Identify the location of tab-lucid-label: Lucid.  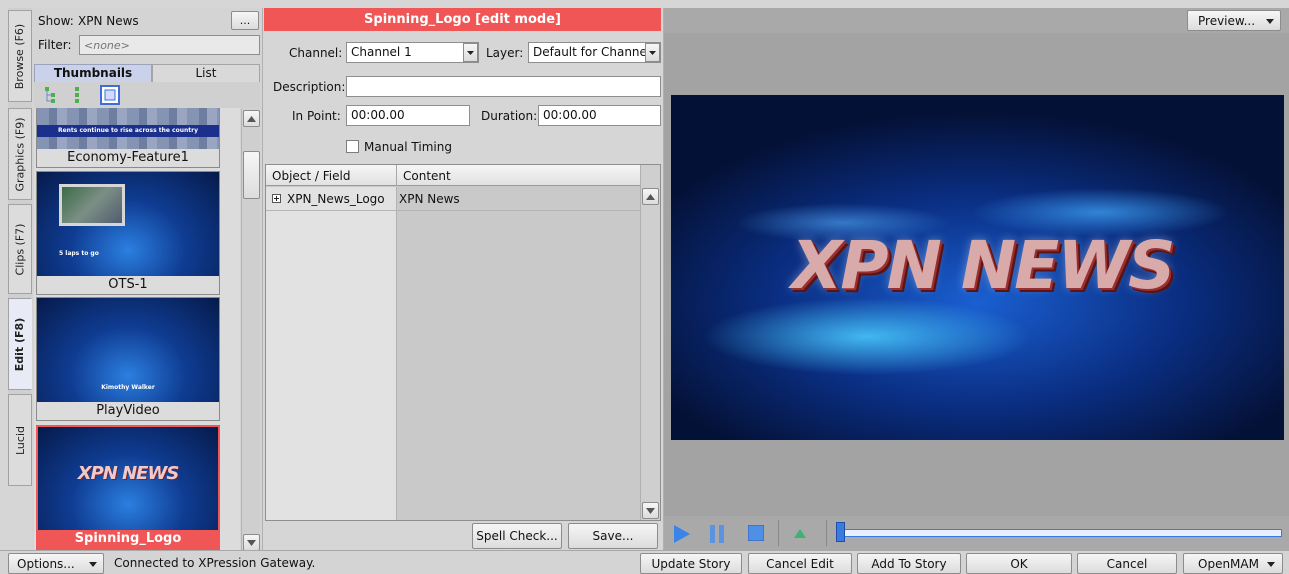
(20, 440).